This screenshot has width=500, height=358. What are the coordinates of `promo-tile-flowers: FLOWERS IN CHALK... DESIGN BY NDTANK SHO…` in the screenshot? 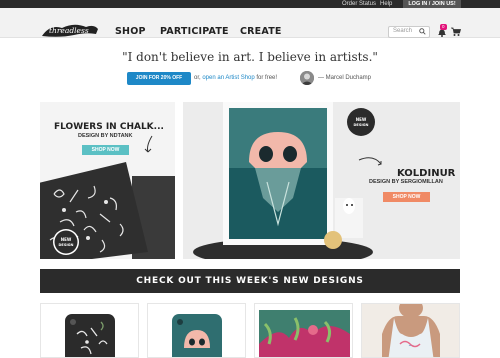 It's located at (107, 180).